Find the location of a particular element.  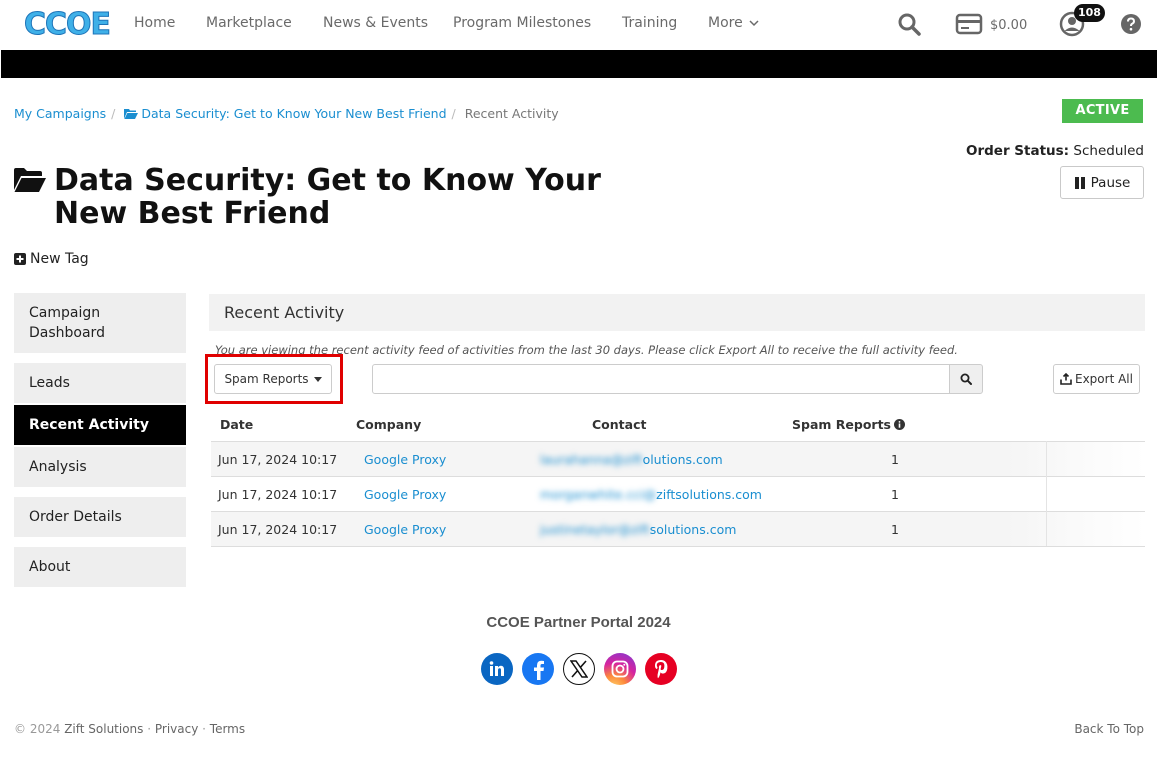

pause-button: Pause is located at coordinates (1102, 182).